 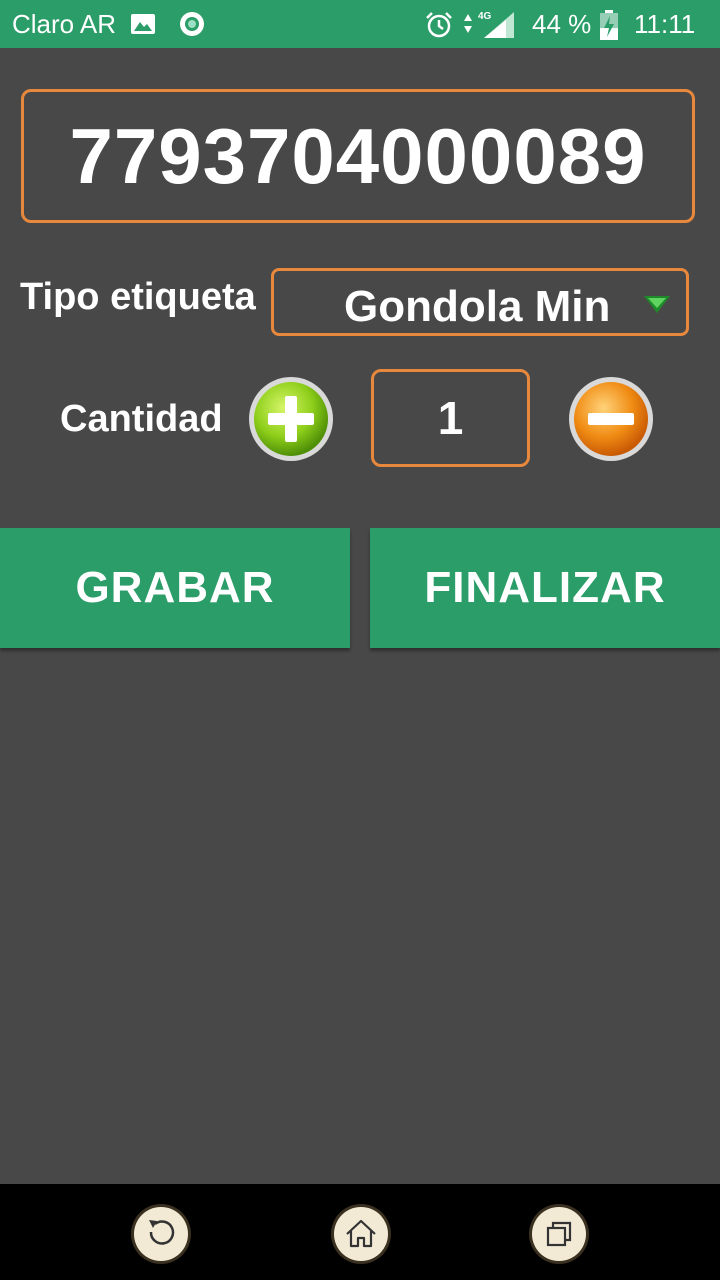 I want to click on minus-icon, so click(x=611, y=419).